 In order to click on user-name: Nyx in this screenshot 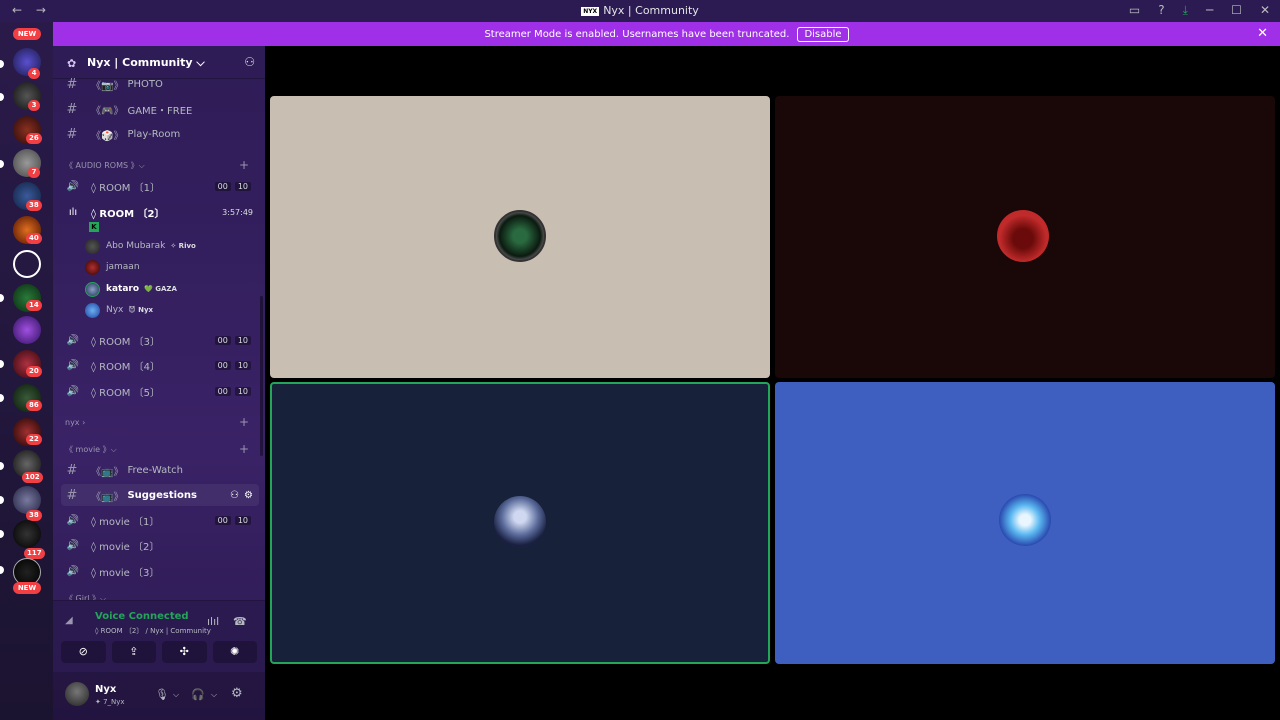, I will do `click(105, 689)`.